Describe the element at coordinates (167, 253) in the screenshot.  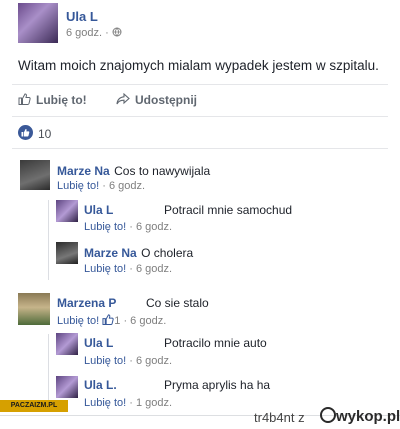
I see `reply-text: O cholera` at that location.